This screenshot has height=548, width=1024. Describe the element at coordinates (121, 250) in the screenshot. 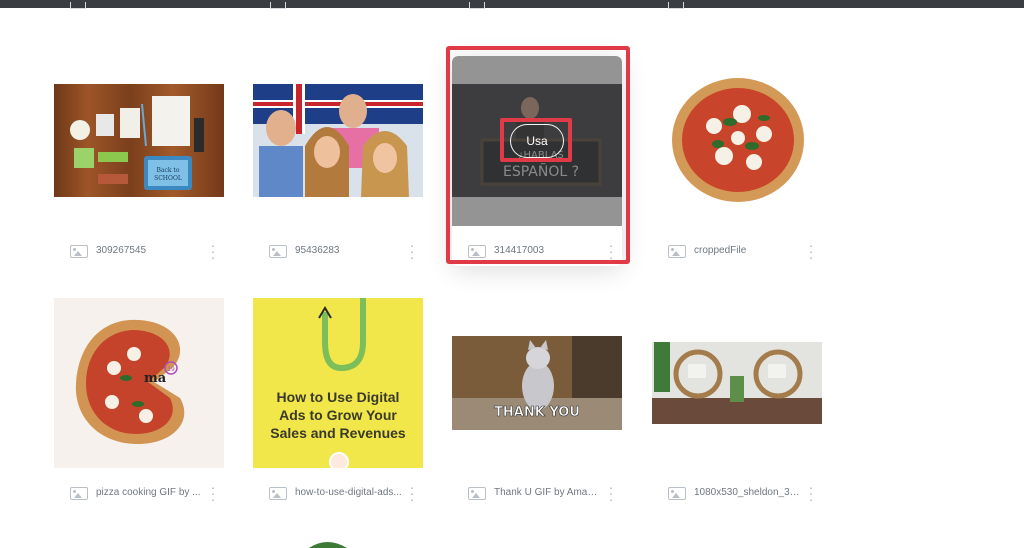

I see `asset-name: 309267545` at that location.